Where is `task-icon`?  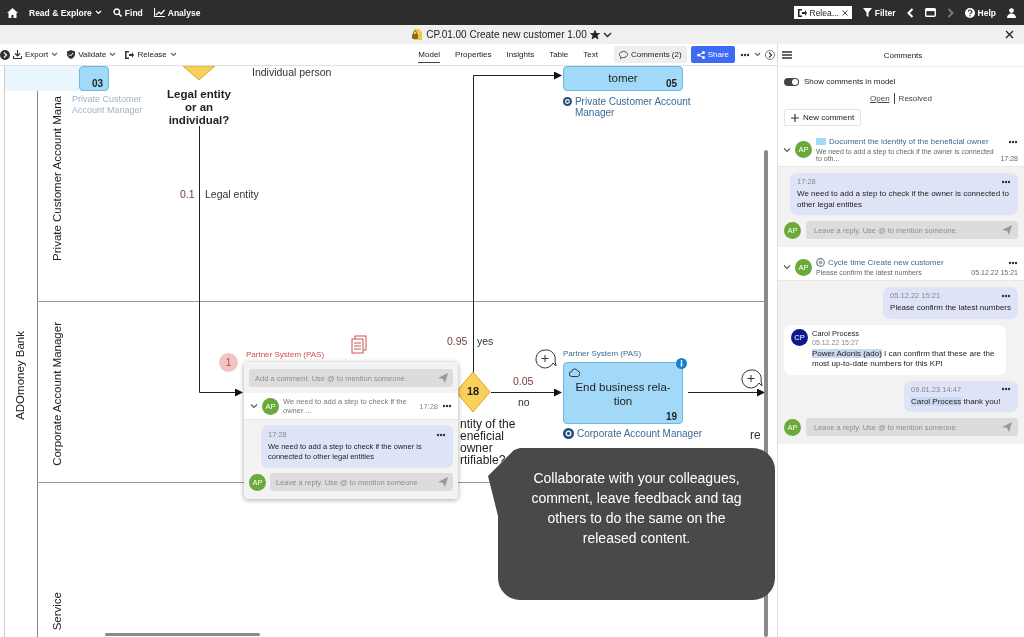 task-icon is located at coordinates (821, 141).